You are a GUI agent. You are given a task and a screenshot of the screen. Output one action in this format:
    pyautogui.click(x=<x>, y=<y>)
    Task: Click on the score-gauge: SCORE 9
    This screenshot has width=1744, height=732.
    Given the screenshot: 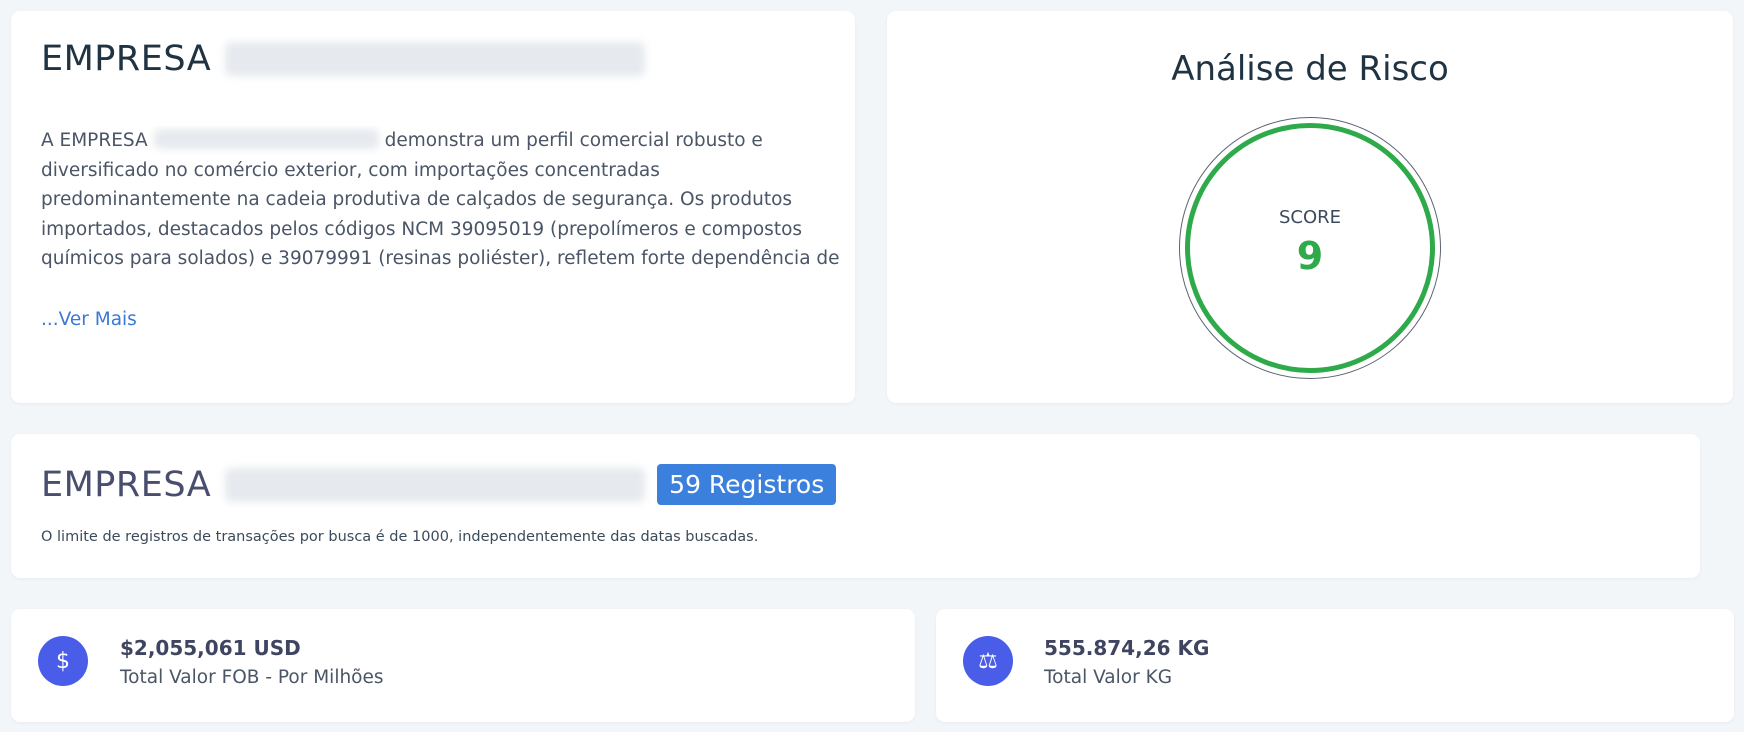 What is the action you would take?
    pyautogui.click(x=1310, y=248)
    